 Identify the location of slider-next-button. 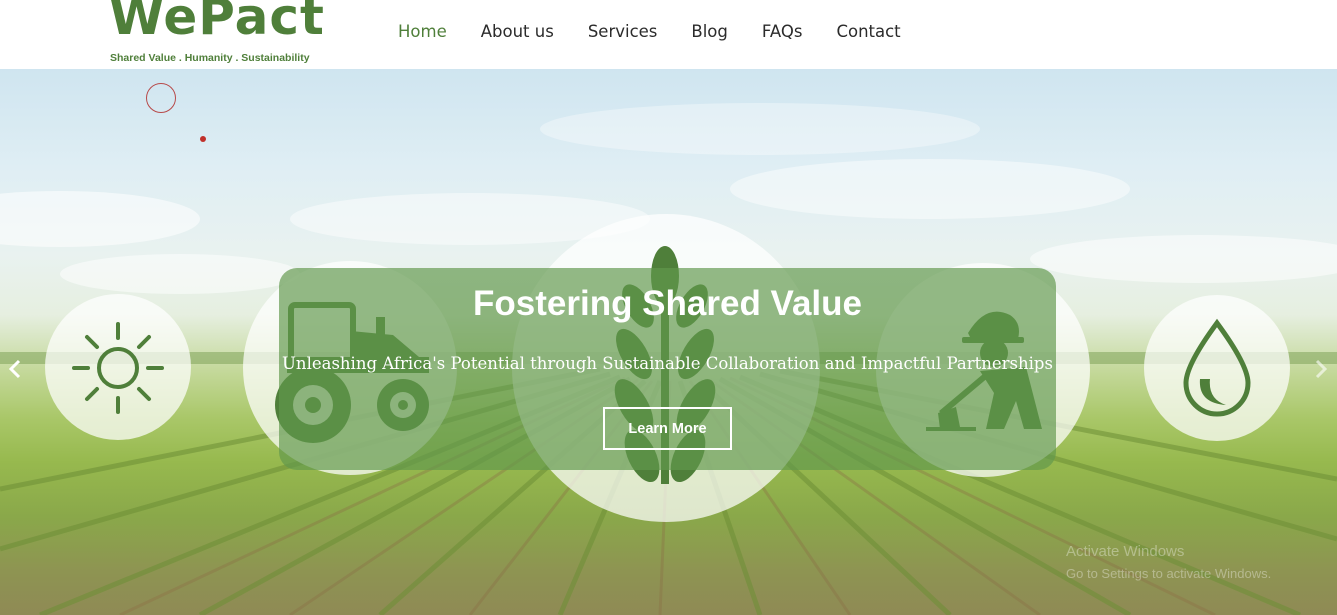
(1321, 369).